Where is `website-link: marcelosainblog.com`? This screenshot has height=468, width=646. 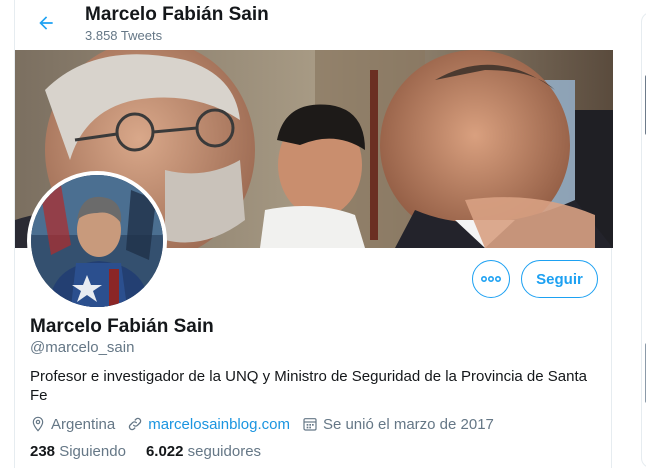 website-link: marcelosainblog.com is located at coordinates (219, 424).